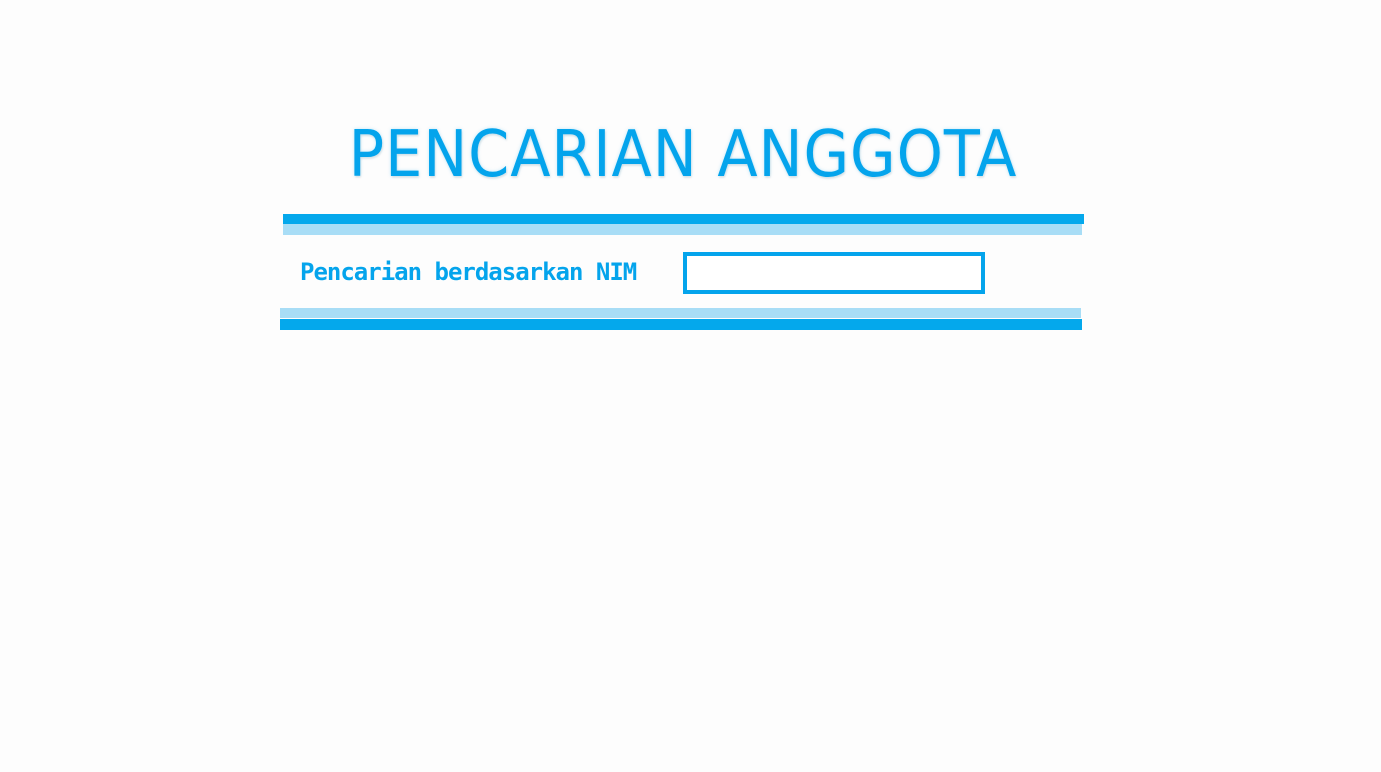 Image resolution: width=1381 pixels, height=772 pixels. What do you see at coordinates (681, 324) in the screenshot?
I see `bottom-divider-dark` at bounding box center [681, 324].